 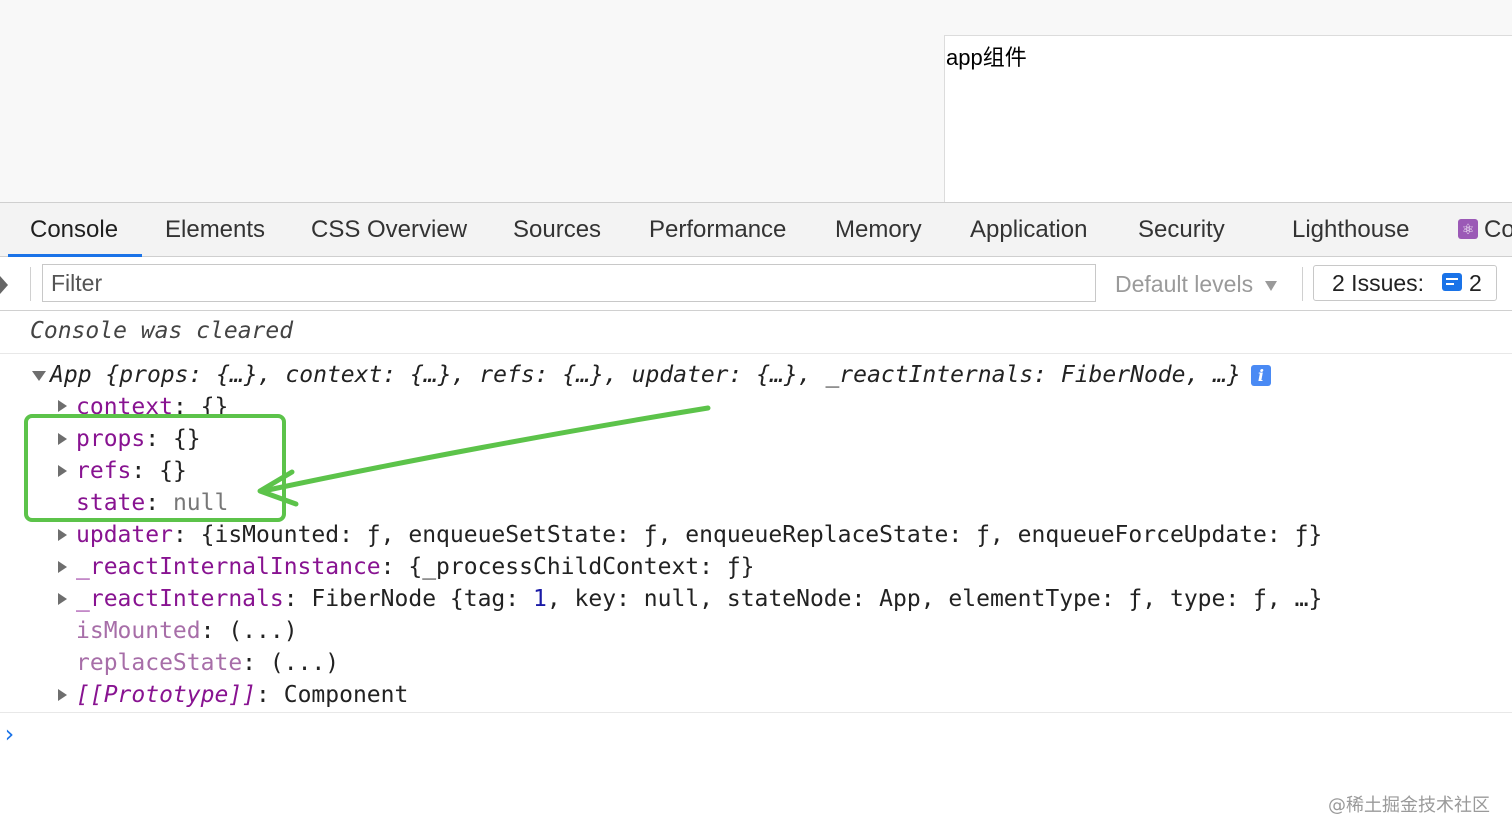 I want to click on tab-lighthouse: Lighthouse, so click(x=1350, y=230).